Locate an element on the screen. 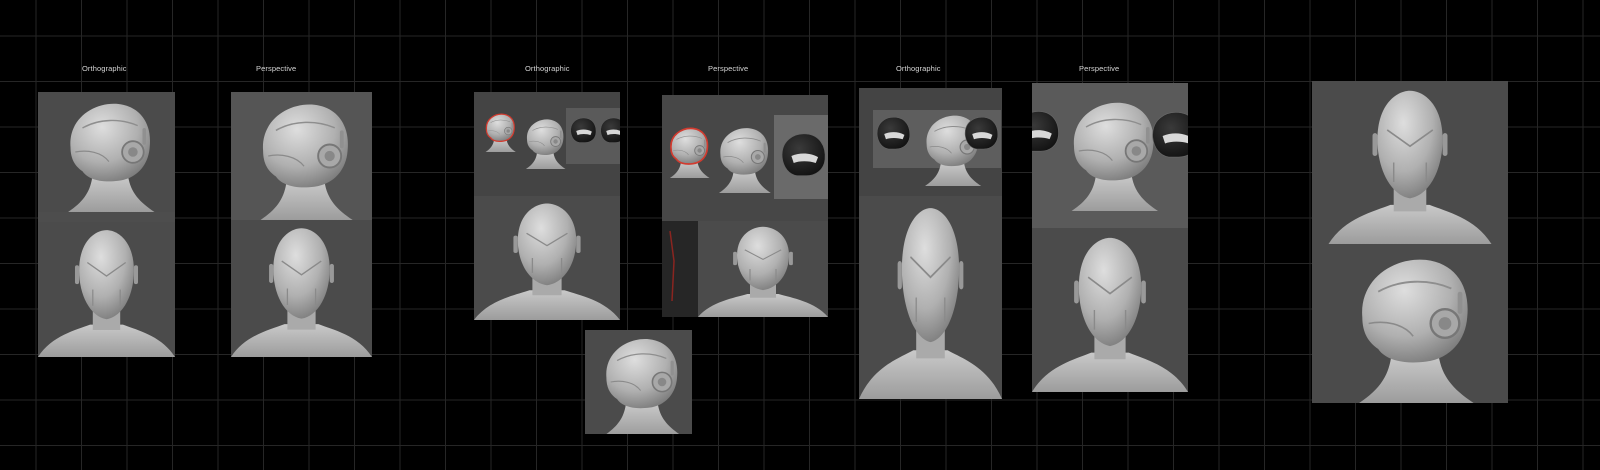 The image size is (1600, 470). red-outline-sketch is located at coordinates (672, 266).